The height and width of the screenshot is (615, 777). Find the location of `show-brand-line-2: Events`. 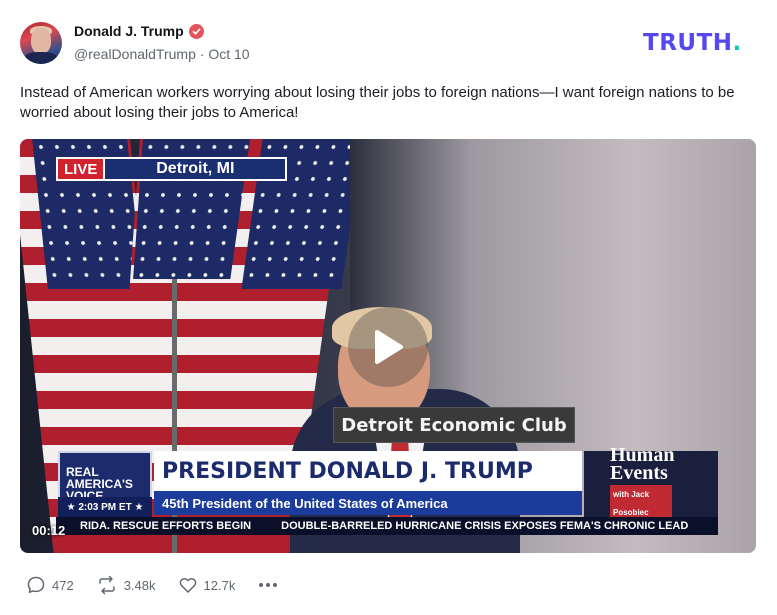

show-brand-line-2: Events is located at coordinates (639, 472).